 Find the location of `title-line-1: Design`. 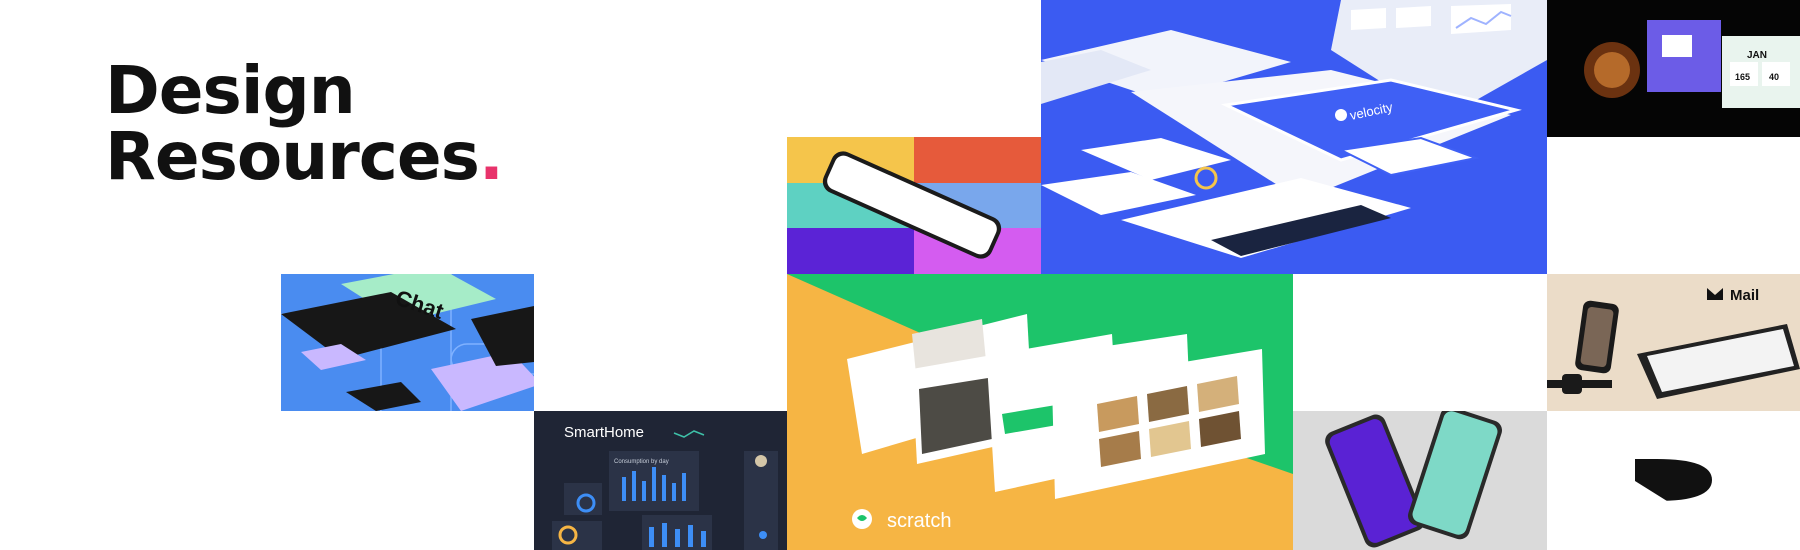

title-line-1: Design is located at coordinates (230, 90).